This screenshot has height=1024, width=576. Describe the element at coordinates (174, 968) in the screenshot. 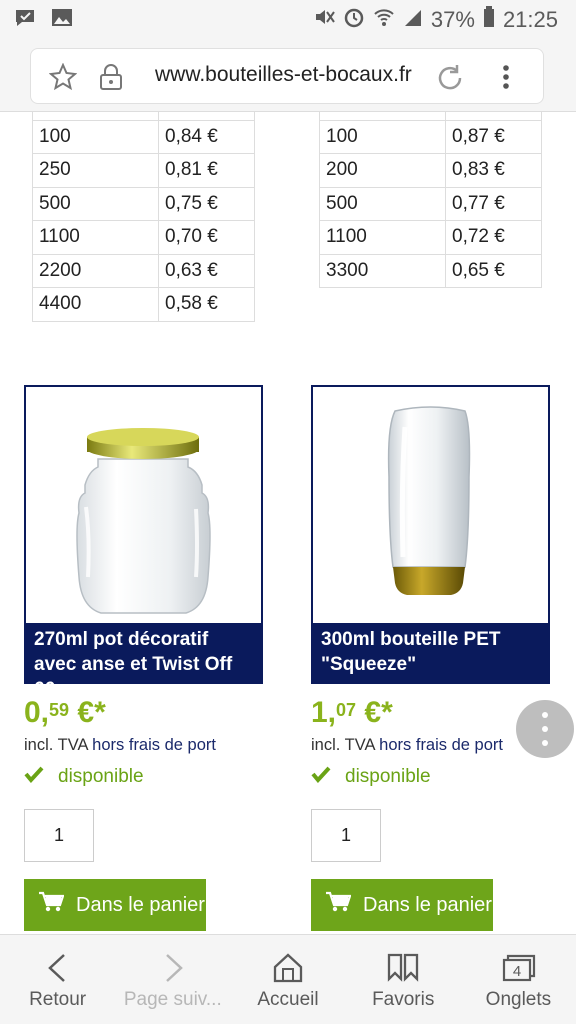

I see `forward-arrow-icon` at that location.